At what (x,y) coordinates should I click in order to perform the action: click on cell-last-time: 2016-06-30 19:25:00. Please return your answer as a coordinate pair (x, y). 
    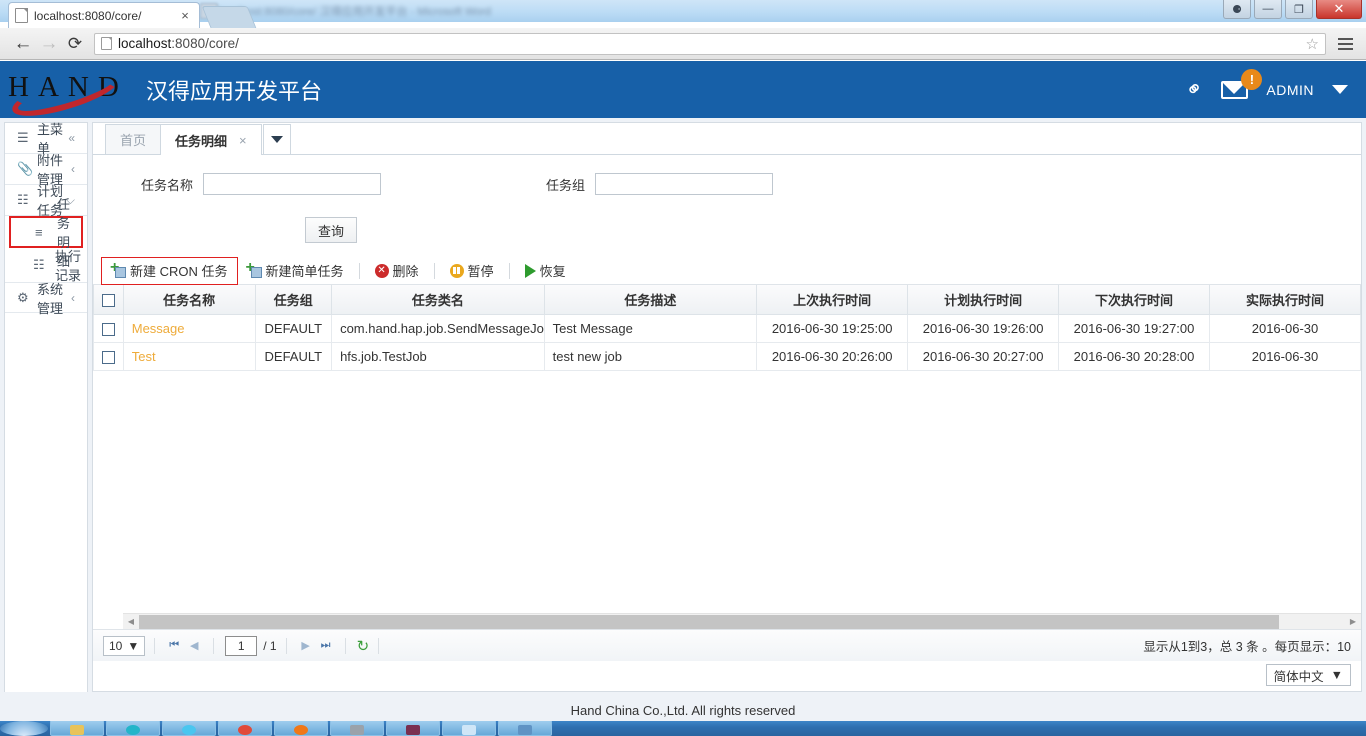
    Looking at the image, I should click on (832, 328).